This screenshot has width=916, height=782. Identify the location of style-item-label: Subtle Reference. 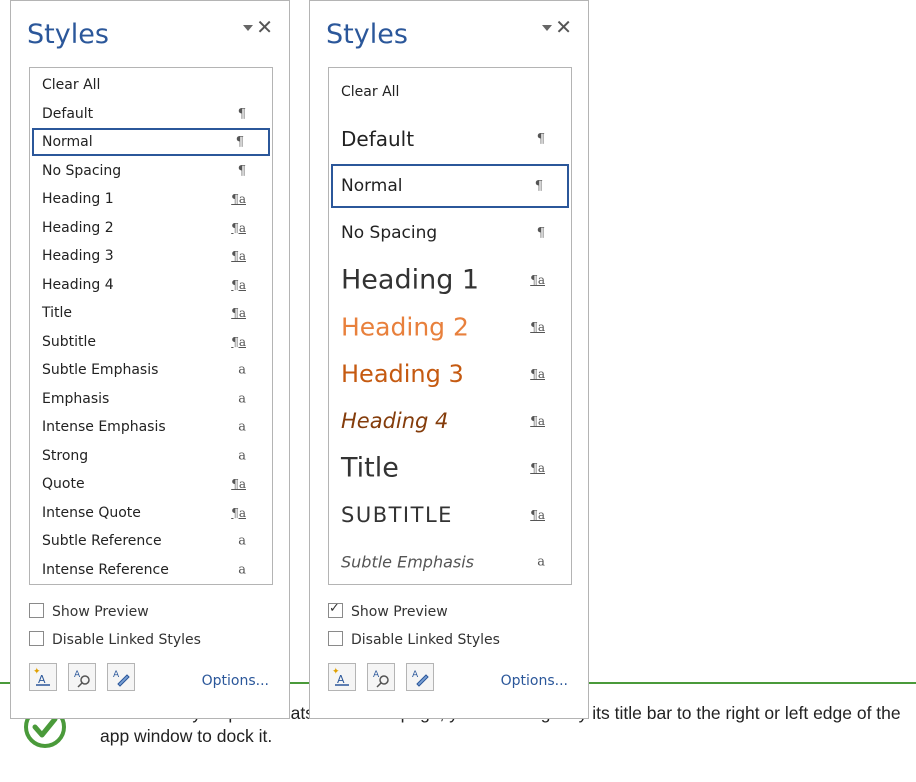
(102, 541).